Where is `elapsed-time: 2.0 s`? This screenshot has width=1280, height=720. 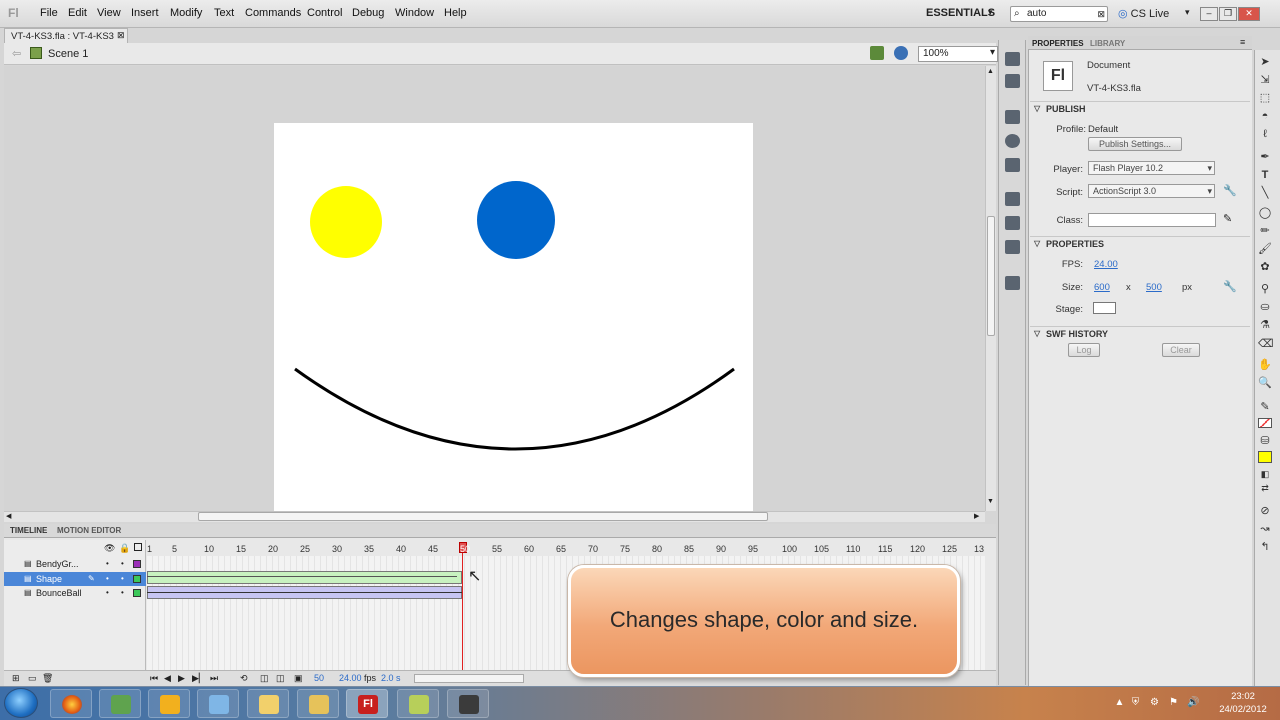
elapsed-time: 2.0 s is located at coordinates (391, 678).